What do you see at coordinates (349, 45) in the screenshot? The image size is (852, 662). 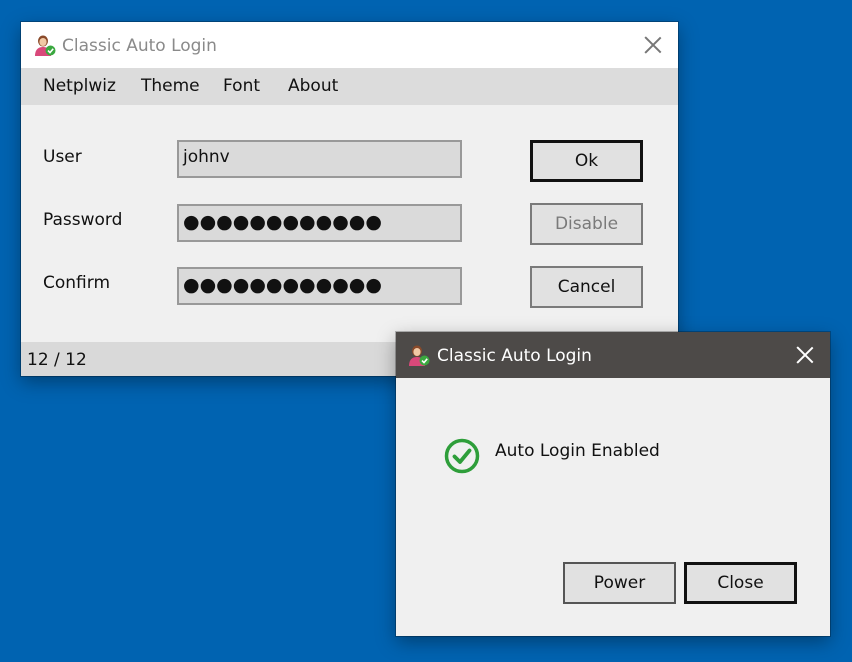 I see `main-titlebar: Classic Auto Login` at bounding box center [349, 45].